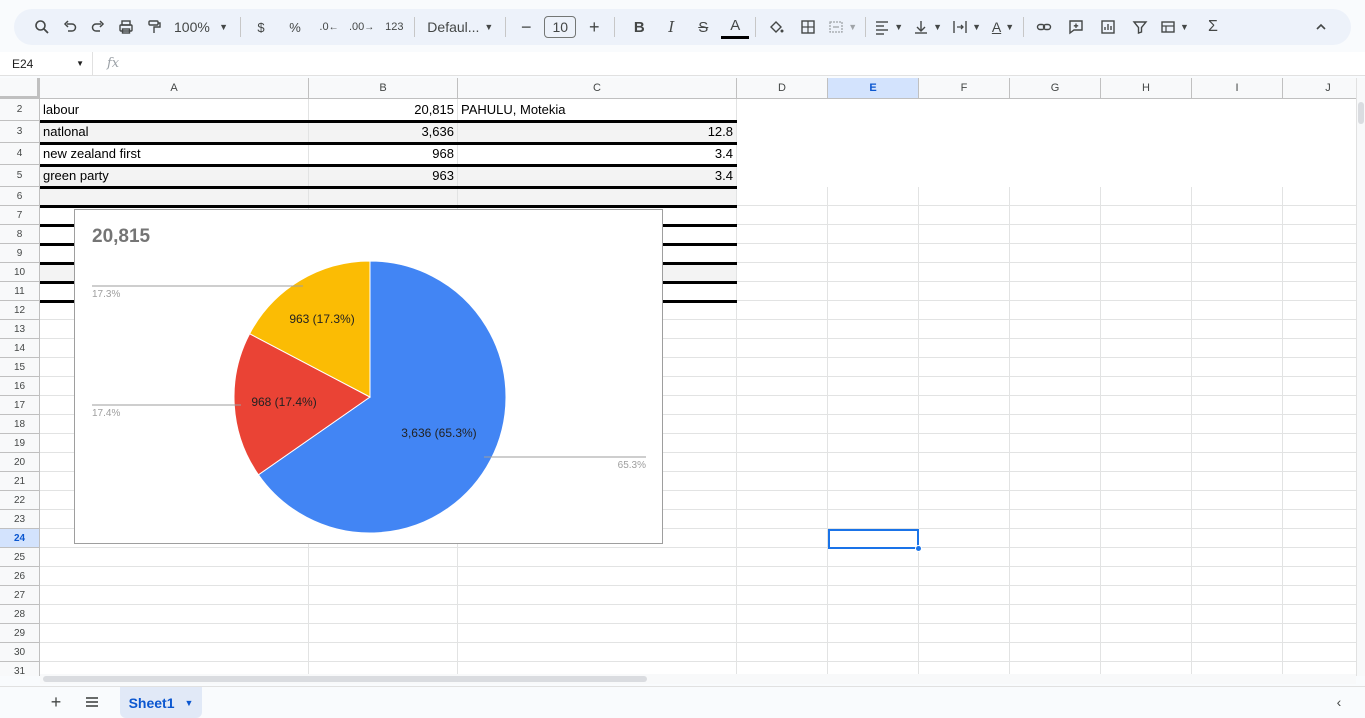  What do you see at coordinates (1237, 424) in the screenshot?
I see `cell-i18` at bounding box center [1237, 424].